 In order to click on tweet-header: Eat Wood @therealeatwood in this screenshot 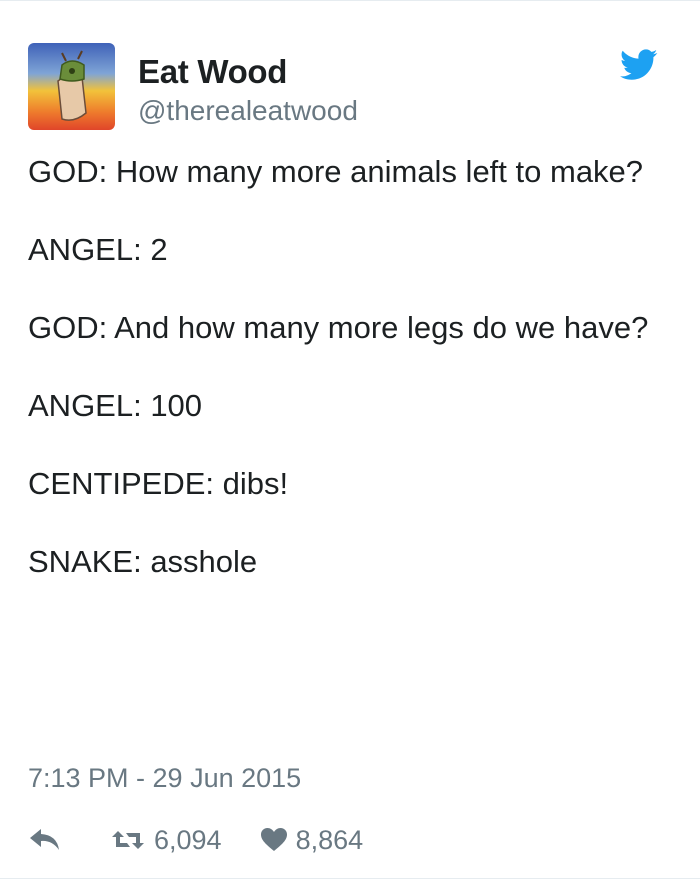, I will do `click(350, 88)`.